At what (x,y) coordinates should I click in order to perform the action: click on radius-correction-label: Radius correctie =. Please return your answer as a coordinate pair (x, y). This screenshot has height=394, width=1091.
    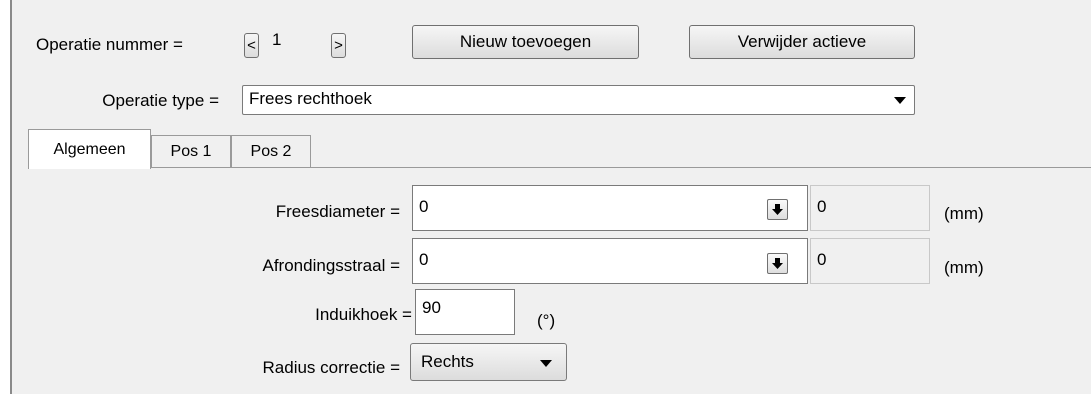
    Looking at the image, I should click on (331, 367).